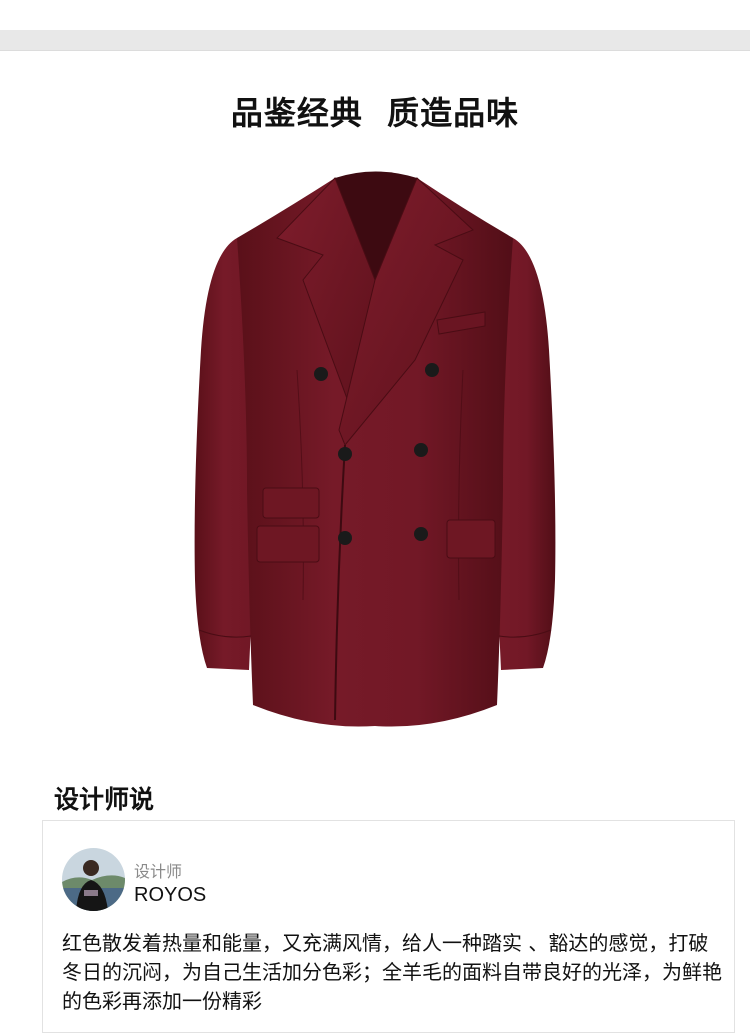 This screenshot has height=1035, width=750. I want to click on designer-avatar, so click(93, 879).